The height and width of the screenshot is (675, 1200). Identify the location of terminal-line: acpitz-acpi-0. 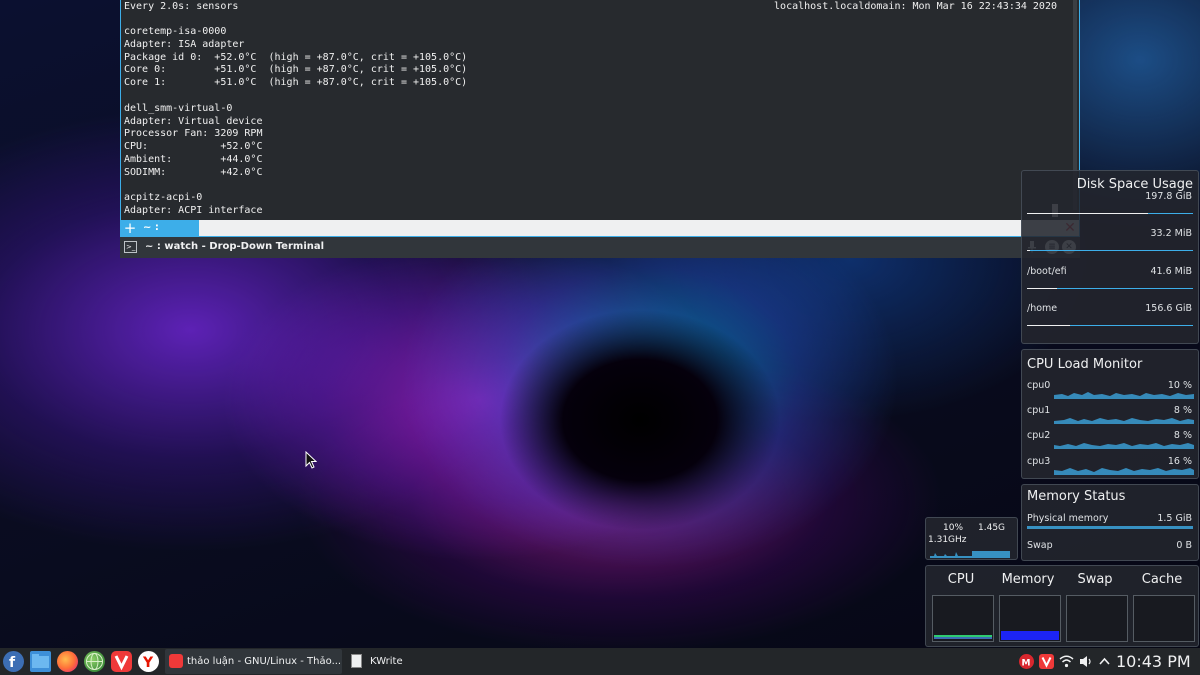
(163, 198).